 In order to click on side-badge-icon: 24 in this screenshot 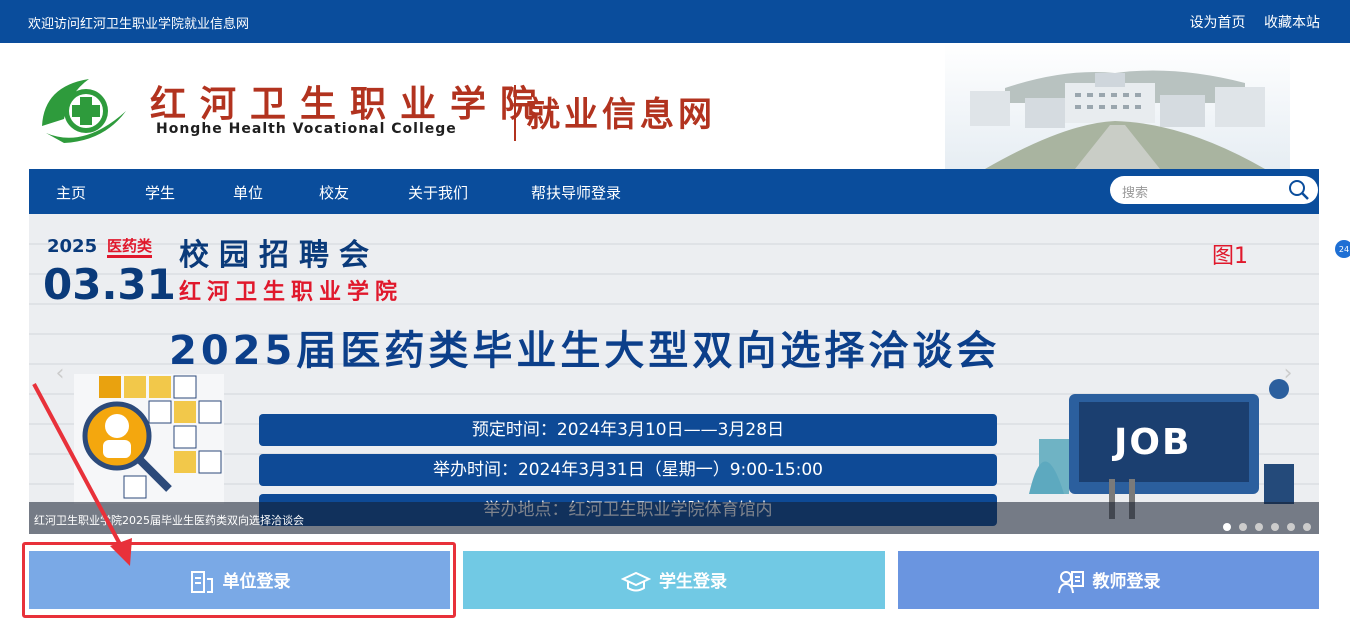, I will do `click(1342, 251)`.